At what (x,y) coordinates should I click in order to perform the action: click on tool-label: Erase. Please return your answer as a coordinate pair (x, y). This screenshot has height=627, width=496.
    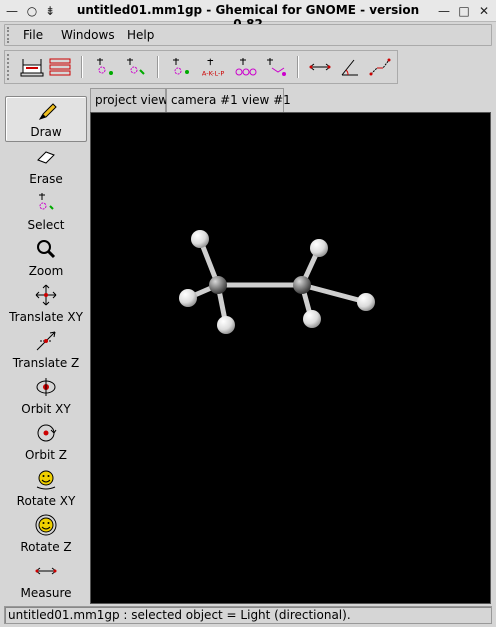
    Looking at the image, I should click on (46, 179).